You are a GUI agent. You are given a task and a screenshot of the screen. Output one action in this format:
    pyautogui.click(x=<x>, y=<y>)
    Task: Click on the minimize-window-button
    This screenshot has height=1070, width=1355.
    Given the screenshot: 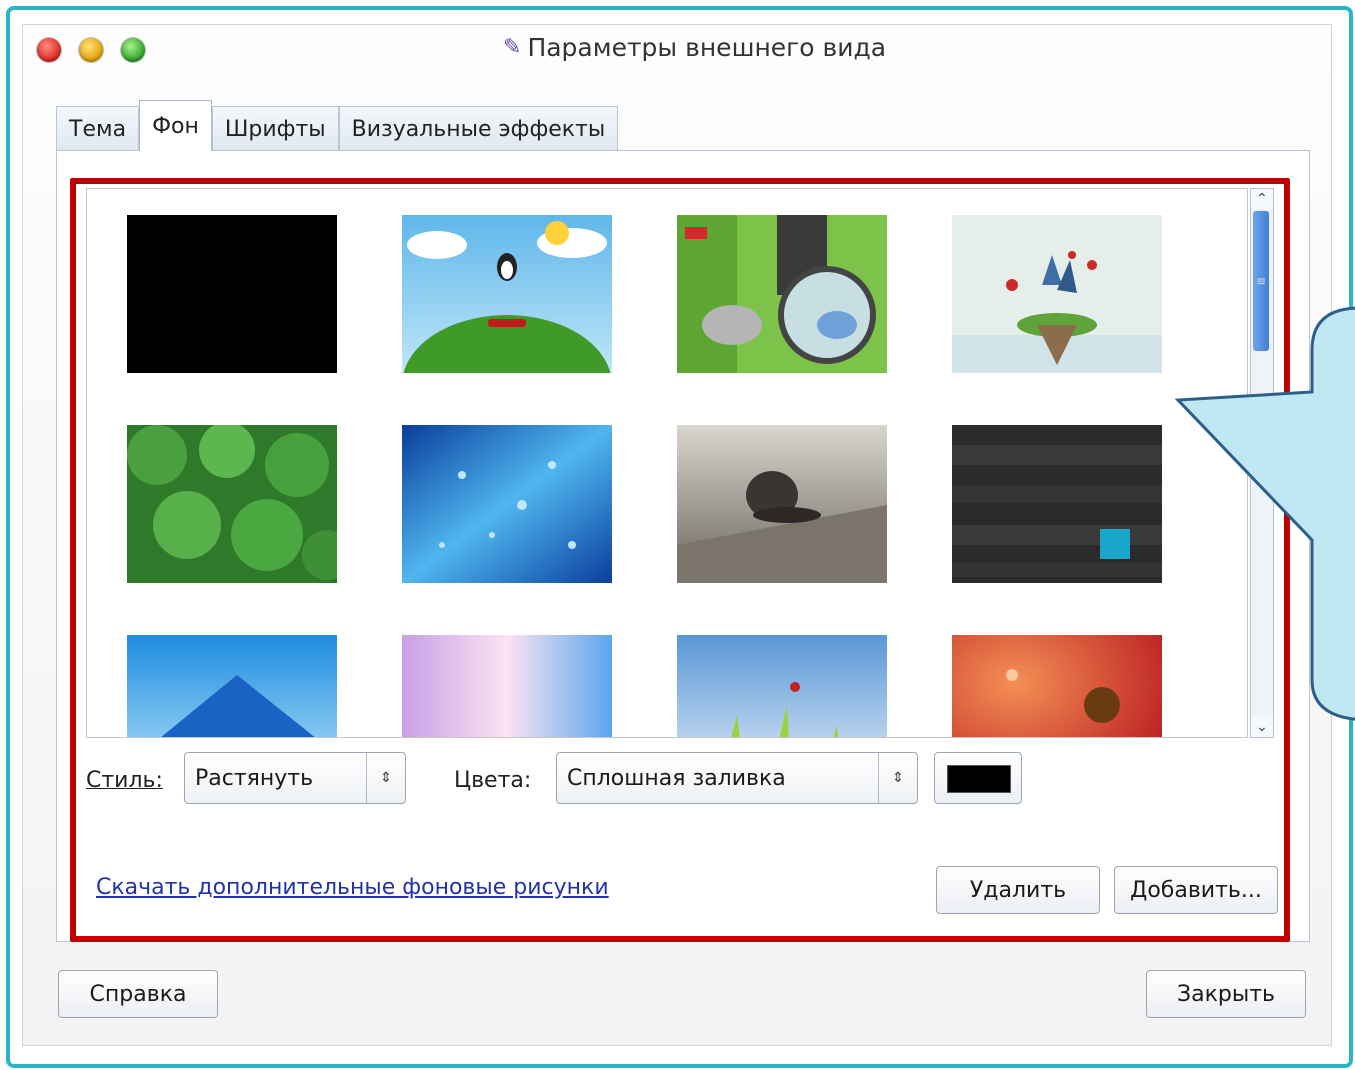 What is the action you would take?
    pyautogui.click(x=91, y=50)
    